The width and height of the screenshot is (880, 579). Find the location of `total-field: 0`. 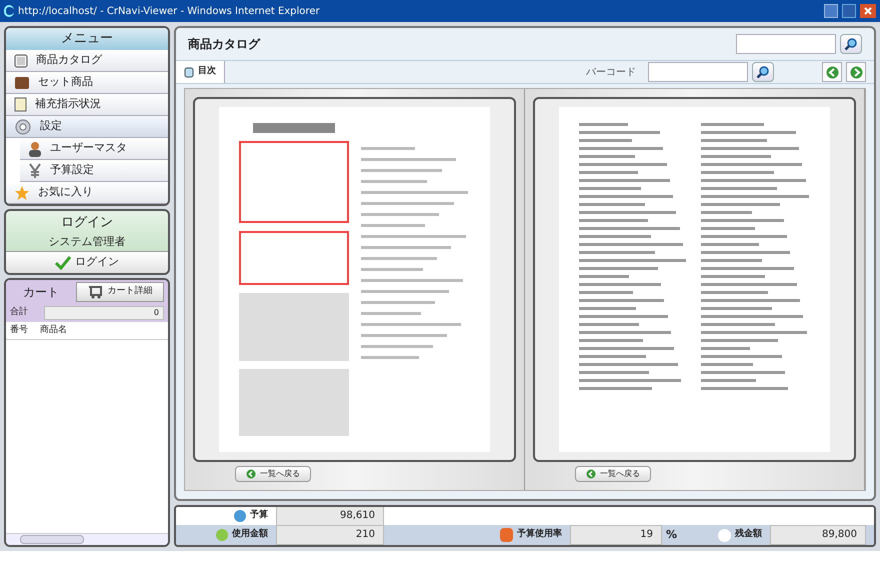

total-field: 0 is located at coordinates (104, 313).